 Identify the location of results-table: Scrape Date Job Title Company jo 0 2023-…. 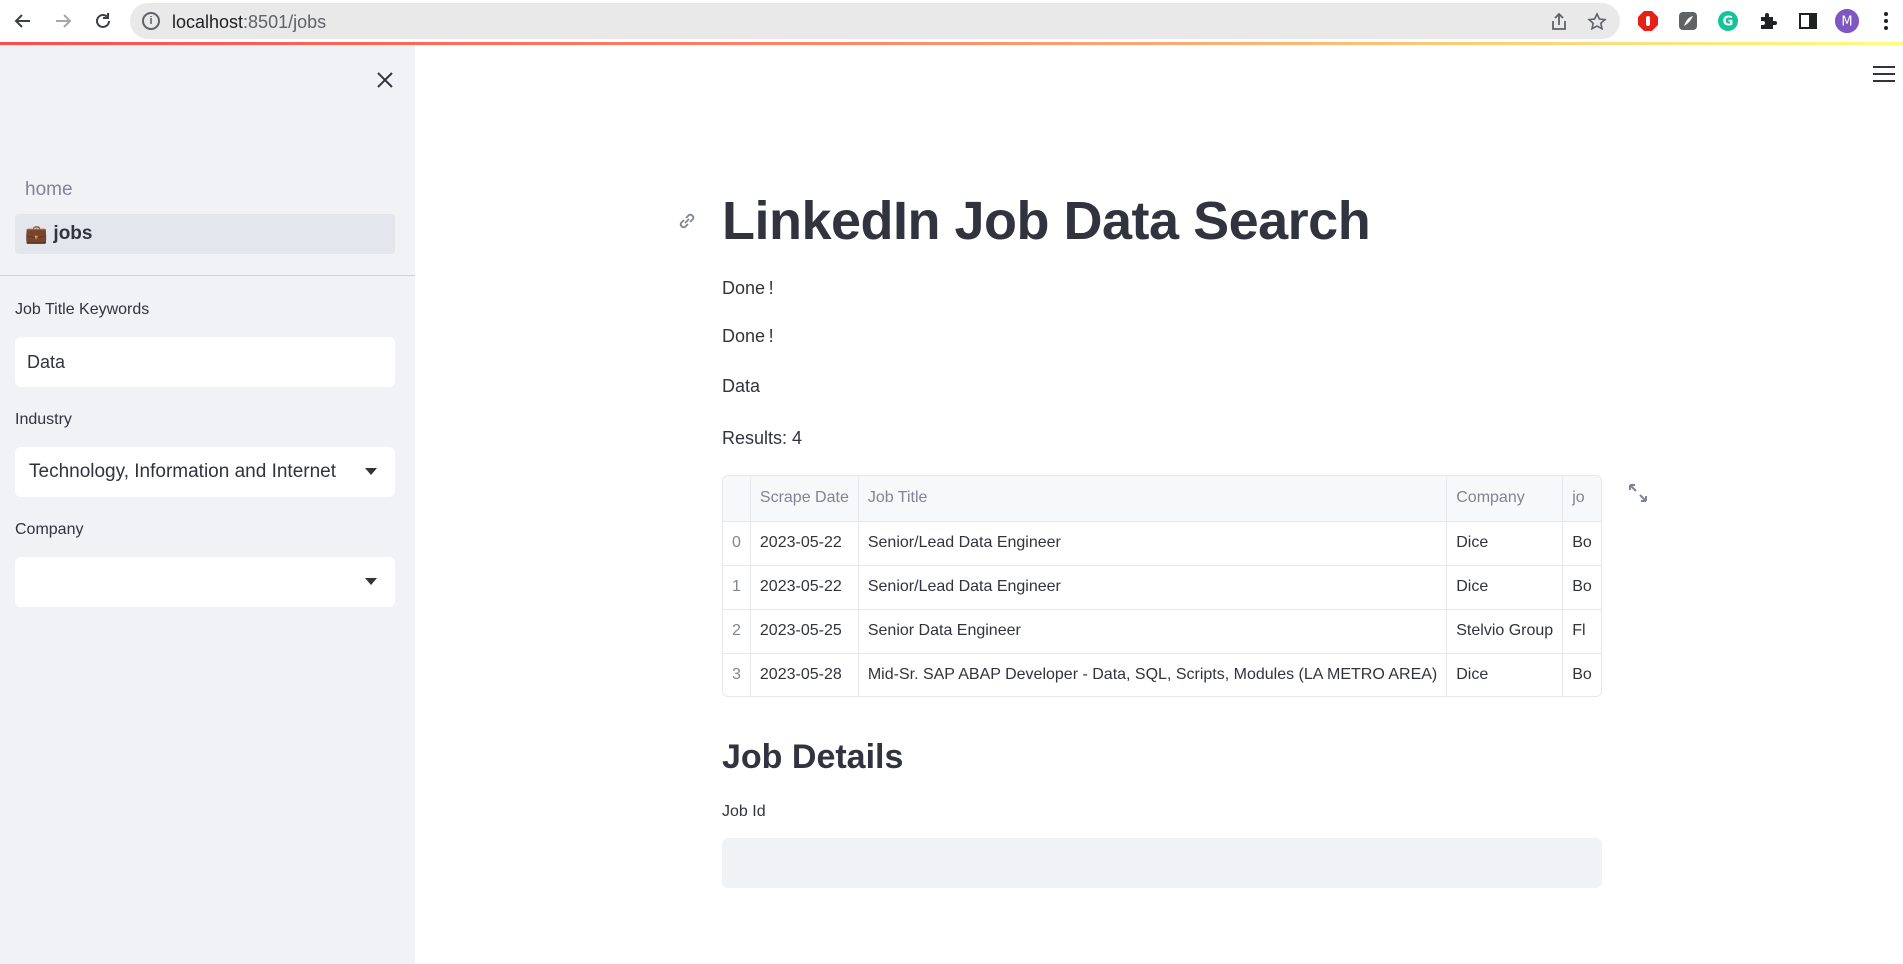
(1162, 586).